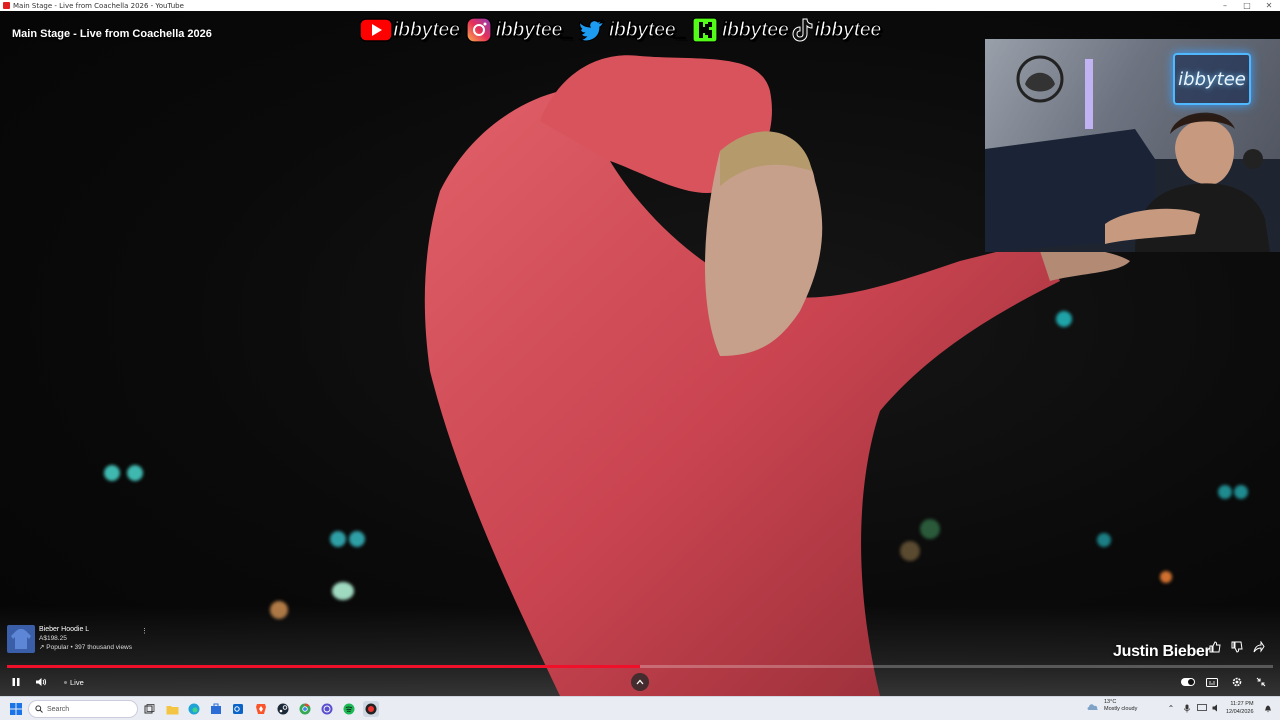 The image size is (1280, 720). I want to click on brave-browser-icon, so click(261, 709).